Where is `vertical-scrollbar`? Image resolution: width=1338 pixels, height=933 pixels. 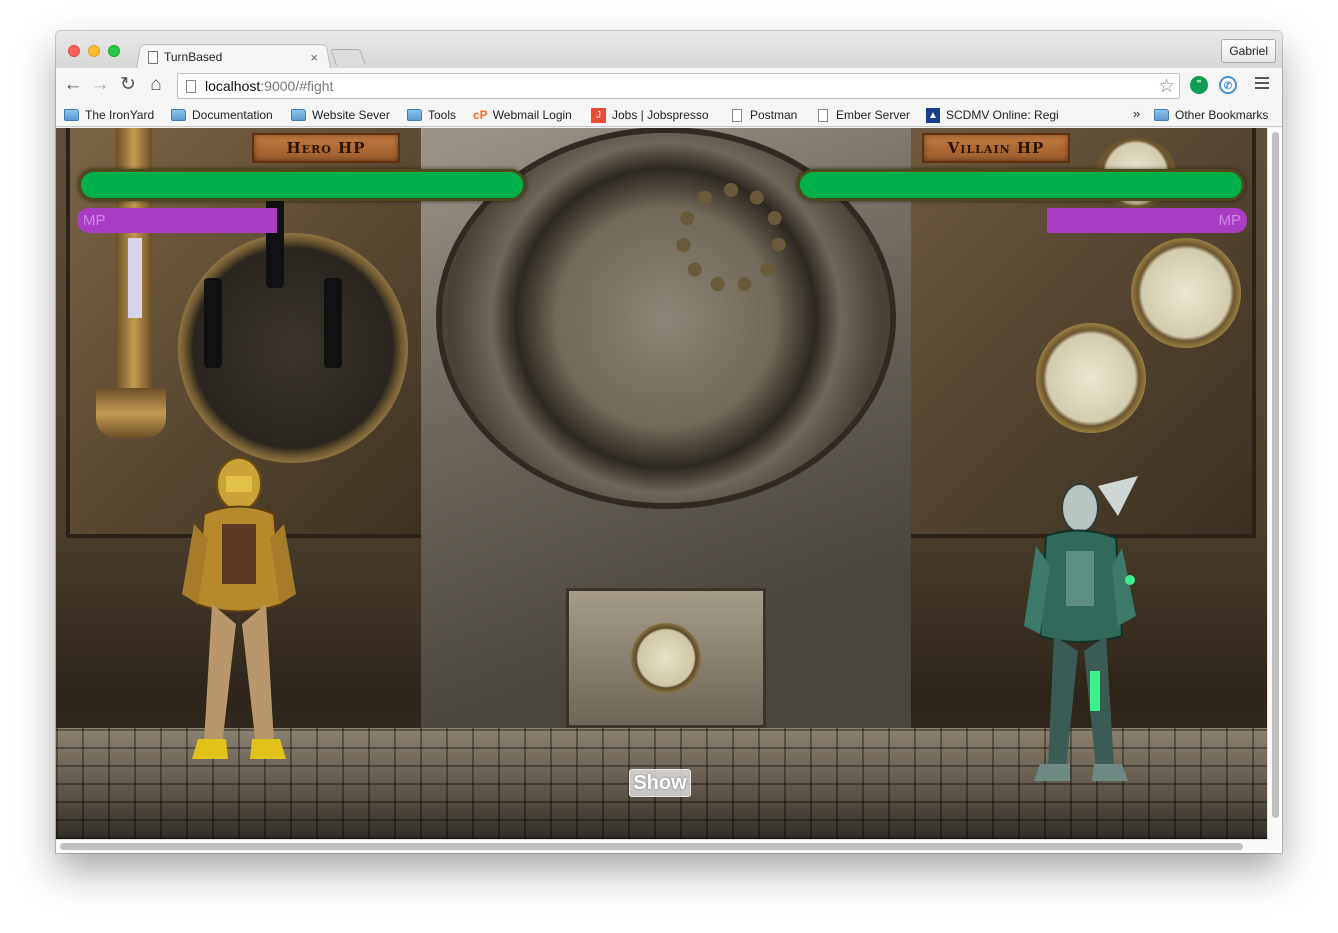 vertical-scrollbar is located at coordinates (1274, 483).